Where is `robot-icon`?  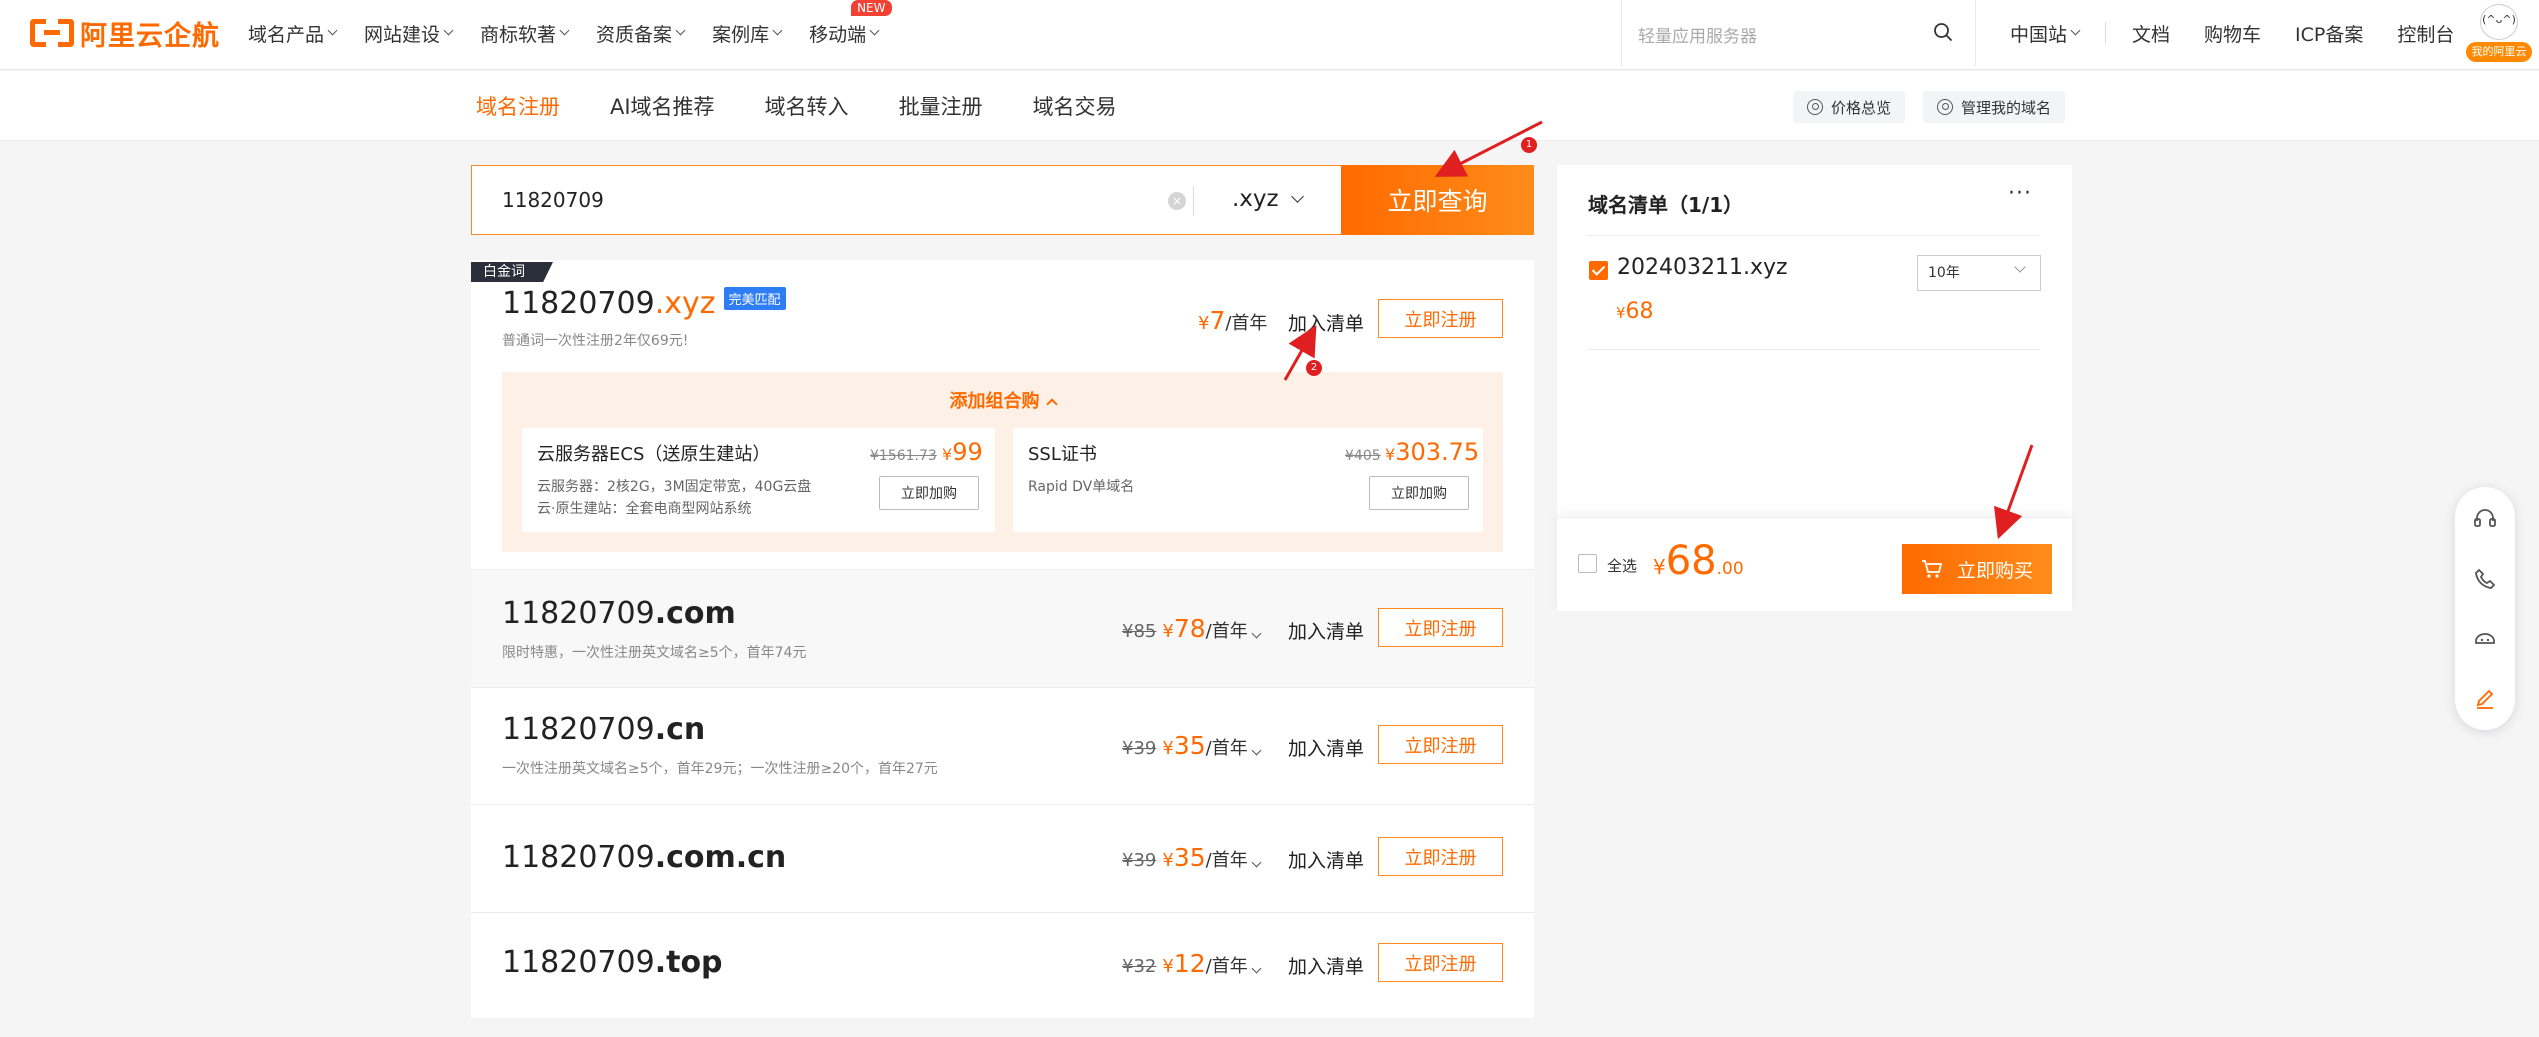
robot-icon is located at coordinates (2485, 639).